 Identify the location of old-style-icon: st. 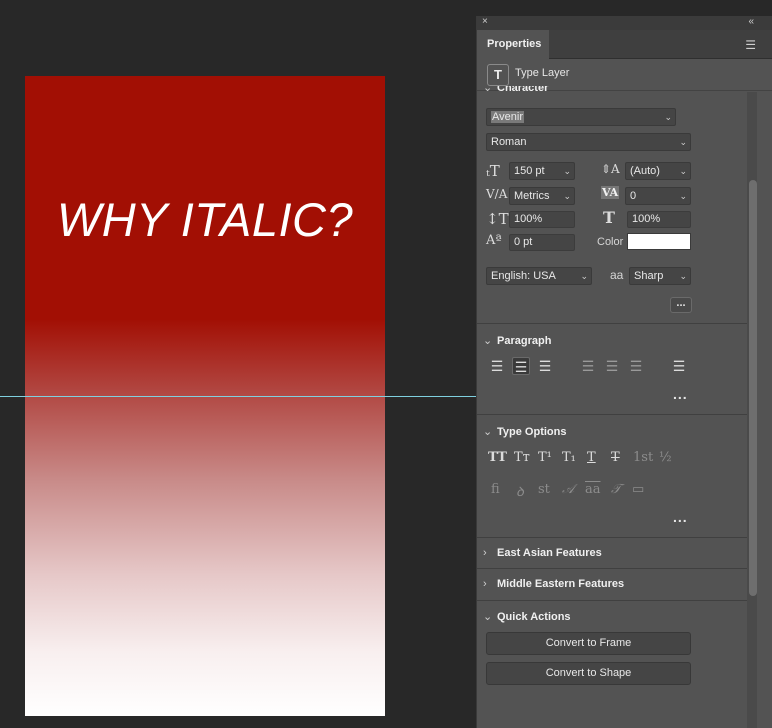
(544, 489).